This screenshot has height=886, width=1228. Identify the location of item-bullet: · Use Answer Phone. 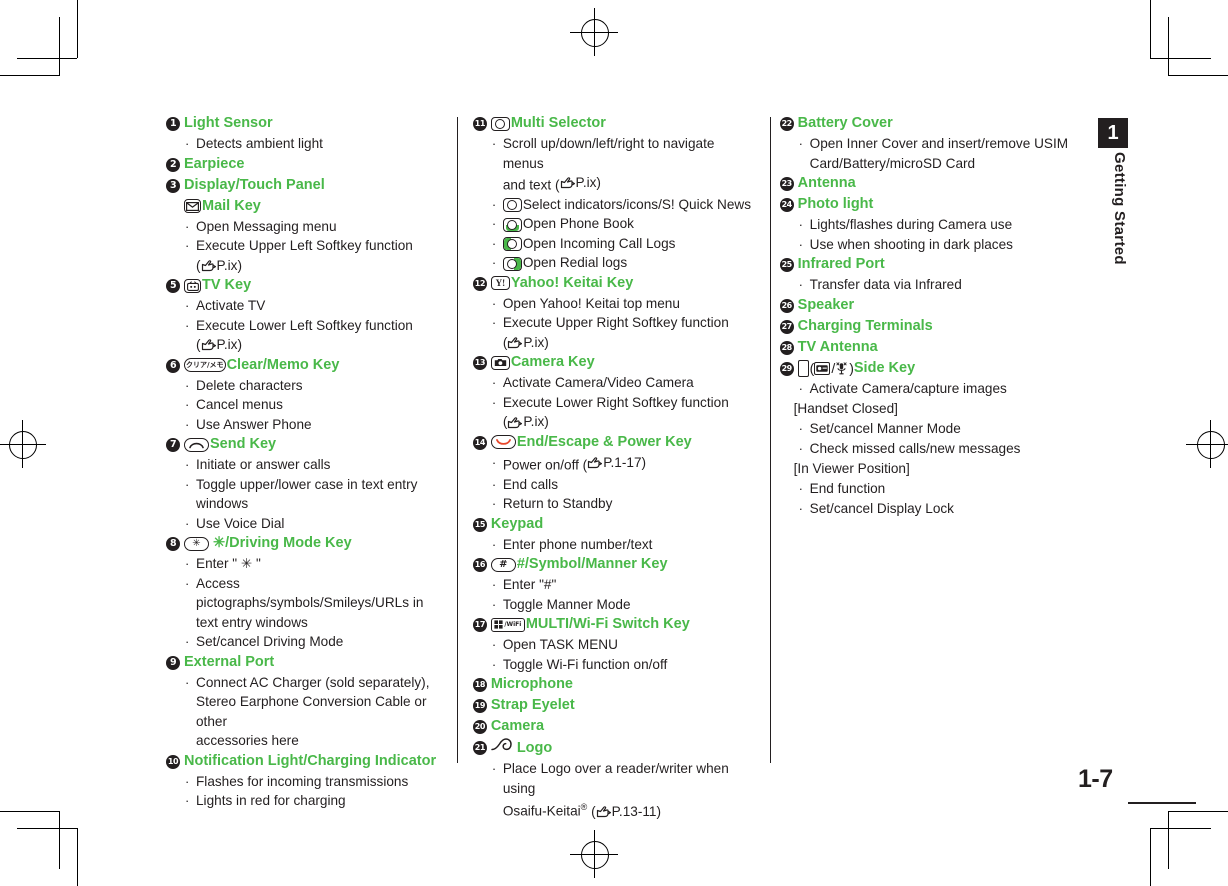
(248, 424).